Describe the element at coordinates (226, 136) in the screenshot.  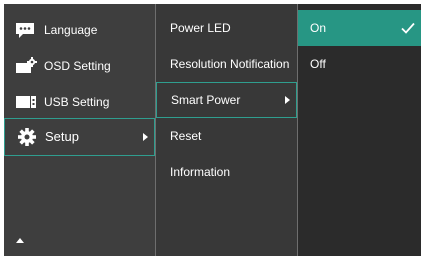
I see `setup-item-reset: Reset` at that location.